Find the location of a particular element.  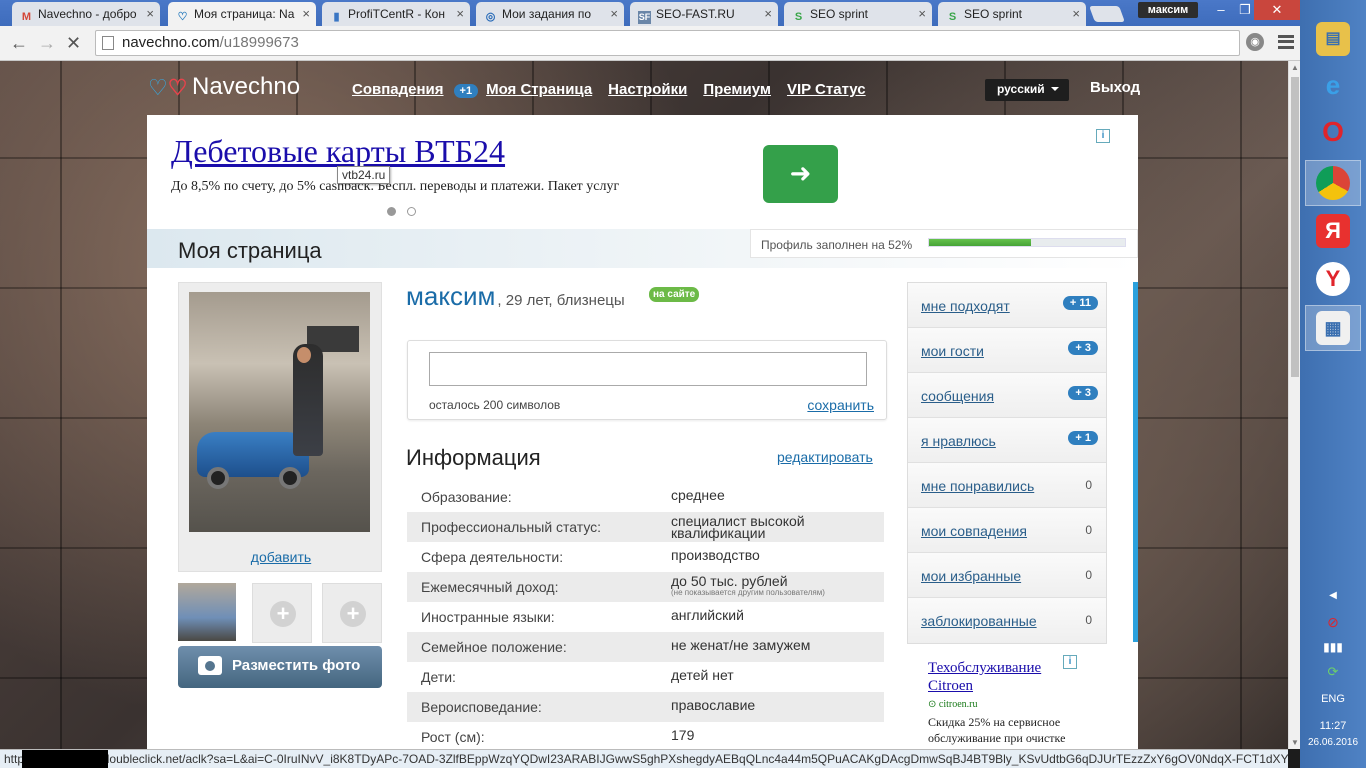

stop-icon: ✕ is located at coordinates (73, 43).